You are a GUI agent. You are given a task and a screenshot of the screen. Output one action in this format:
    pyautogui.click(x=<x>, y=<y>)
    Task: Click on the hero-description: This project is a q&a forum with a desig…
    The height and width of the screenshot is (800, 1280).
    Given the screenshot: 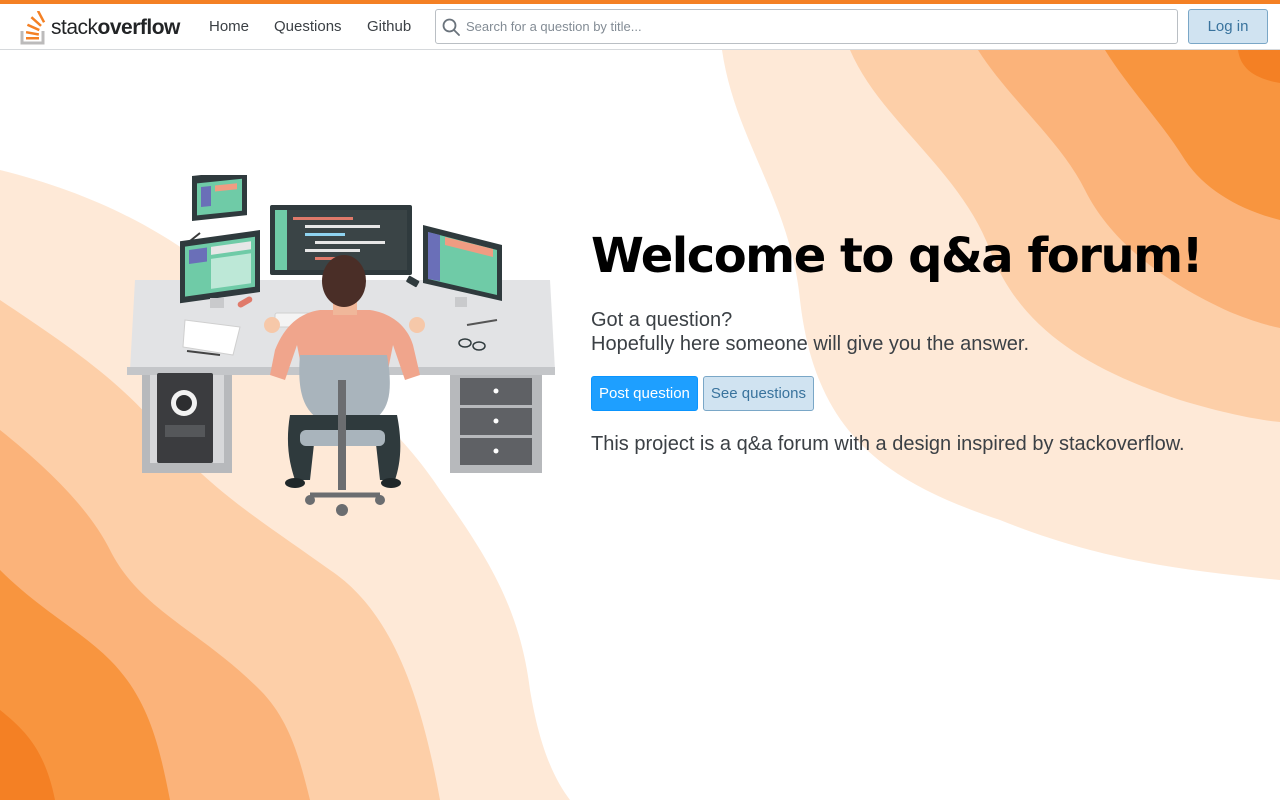 What is the action you would take?
    pyautogui.click(x=888, y=444)
    